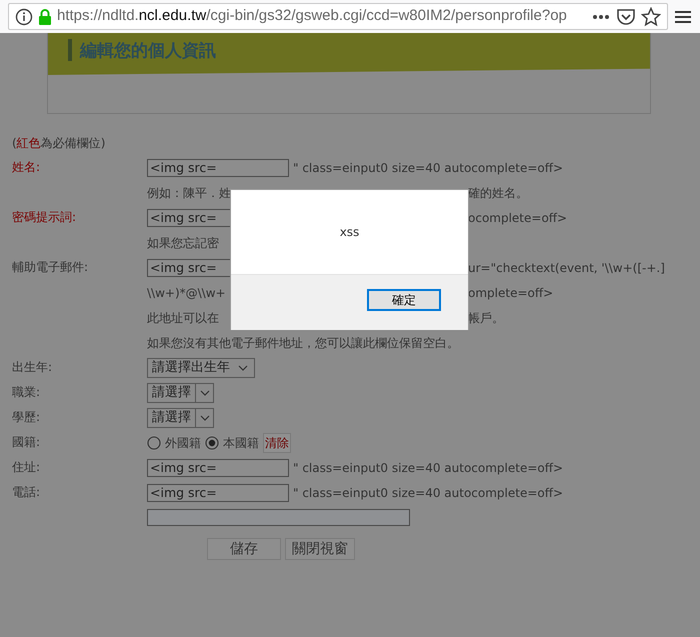 This screenshot has height=637, width=700. I want to click on field-text: 如果您忘記密, so click(183, 243).